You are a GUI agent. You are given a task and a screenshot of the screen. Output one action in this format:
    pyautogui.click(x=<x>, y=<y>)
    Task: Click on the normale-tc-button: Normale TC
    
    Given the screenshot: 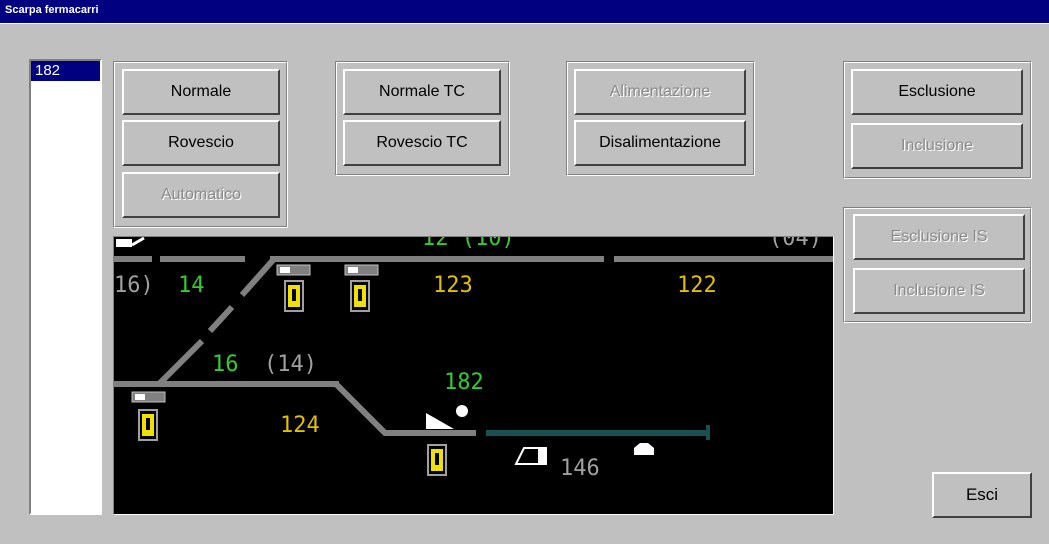 What is the action you would take?
    pyautogui.click(x=422, y=92)
    